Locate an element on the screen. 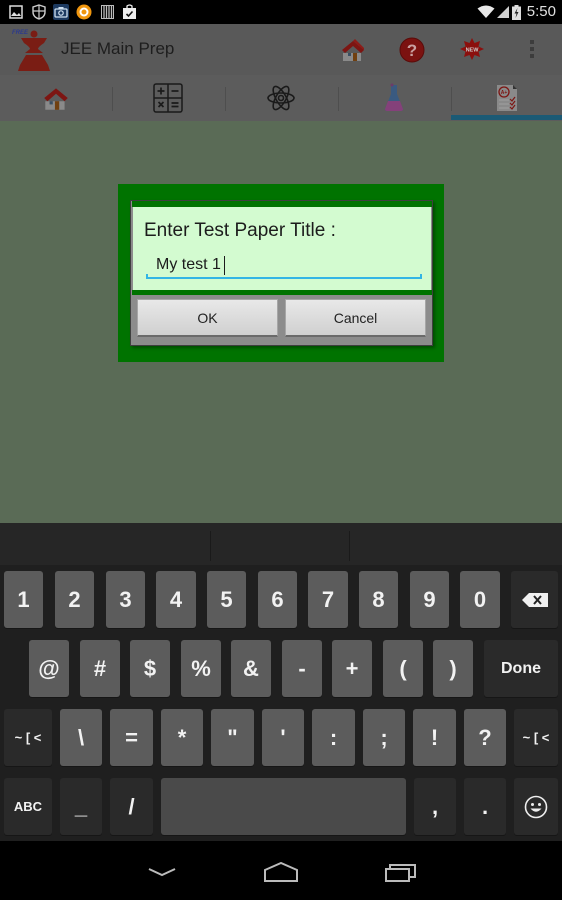 Image resolution: width=562 pixels, height=900 pixels. suggestion-strip is located at coordinates (281, 544).